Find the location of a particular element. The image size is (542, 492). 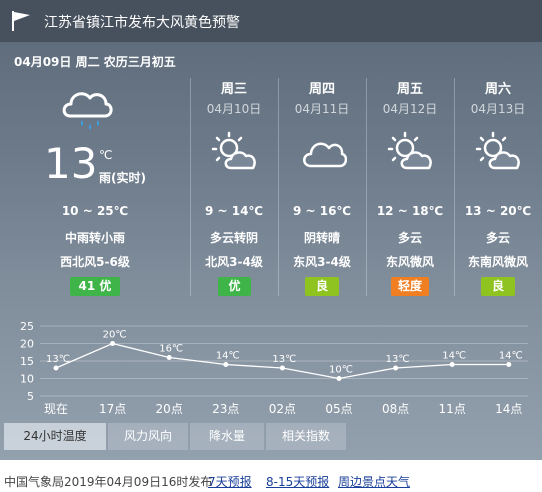

warning-flag-icon is located at coordinates (21, 21).